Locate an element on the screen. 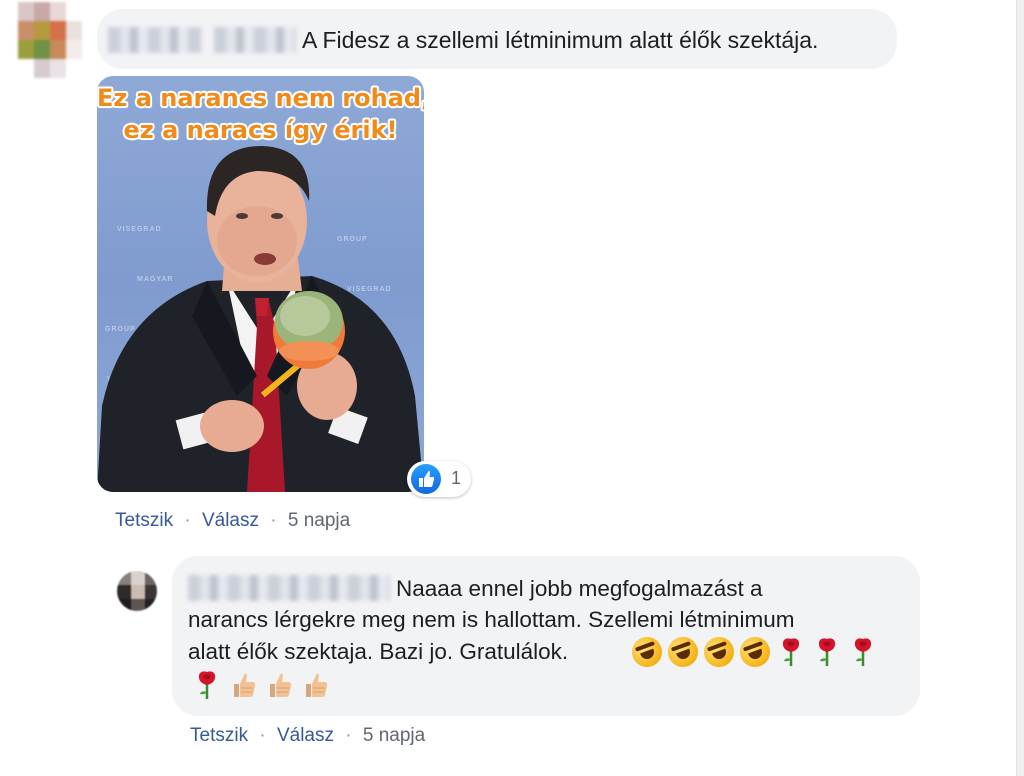 This screenshot has width=1024, height=776. reaction-badge: 1 is located at coordinates (439, 479).